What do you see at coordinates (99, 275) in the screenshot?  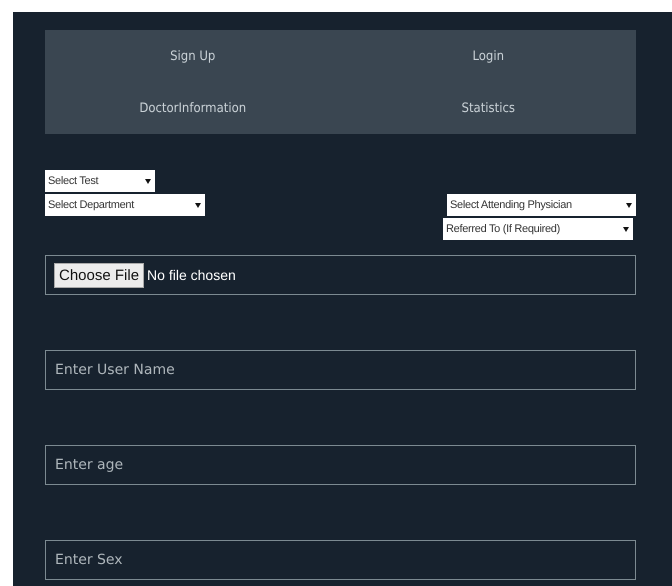 I see `choose-file-button: Choose File` at bounding box center [99, 275].